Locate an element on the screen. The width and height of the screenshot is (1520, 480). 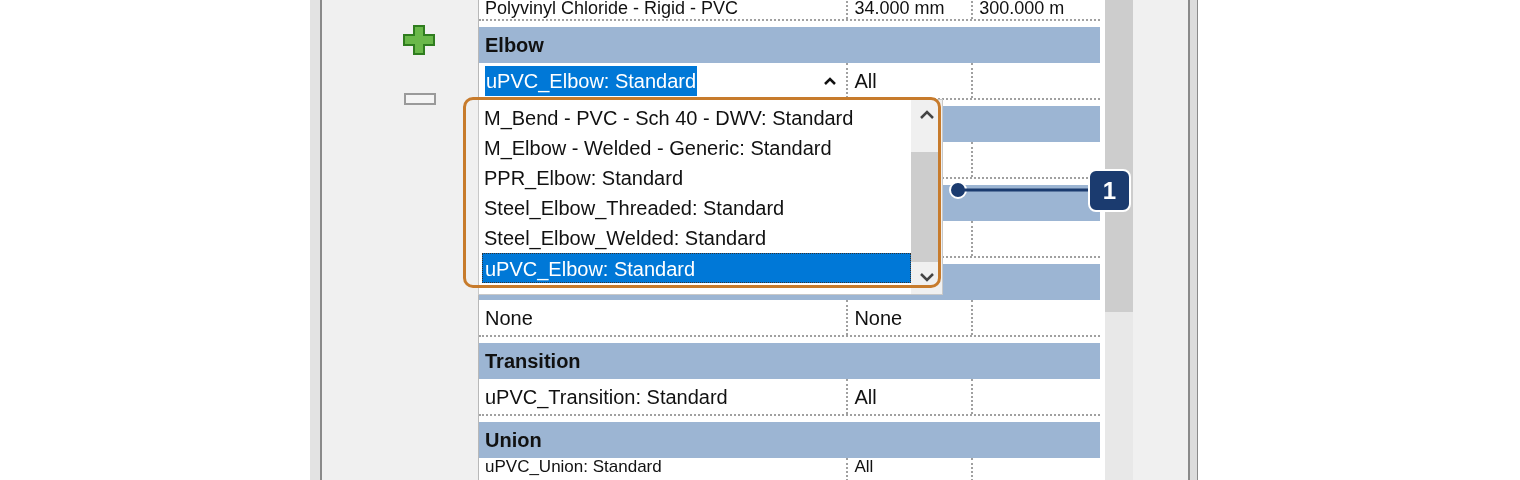
table-cell: Polyvinyl Chloride - Rigid - PVC is located at coordinates (664, 9).